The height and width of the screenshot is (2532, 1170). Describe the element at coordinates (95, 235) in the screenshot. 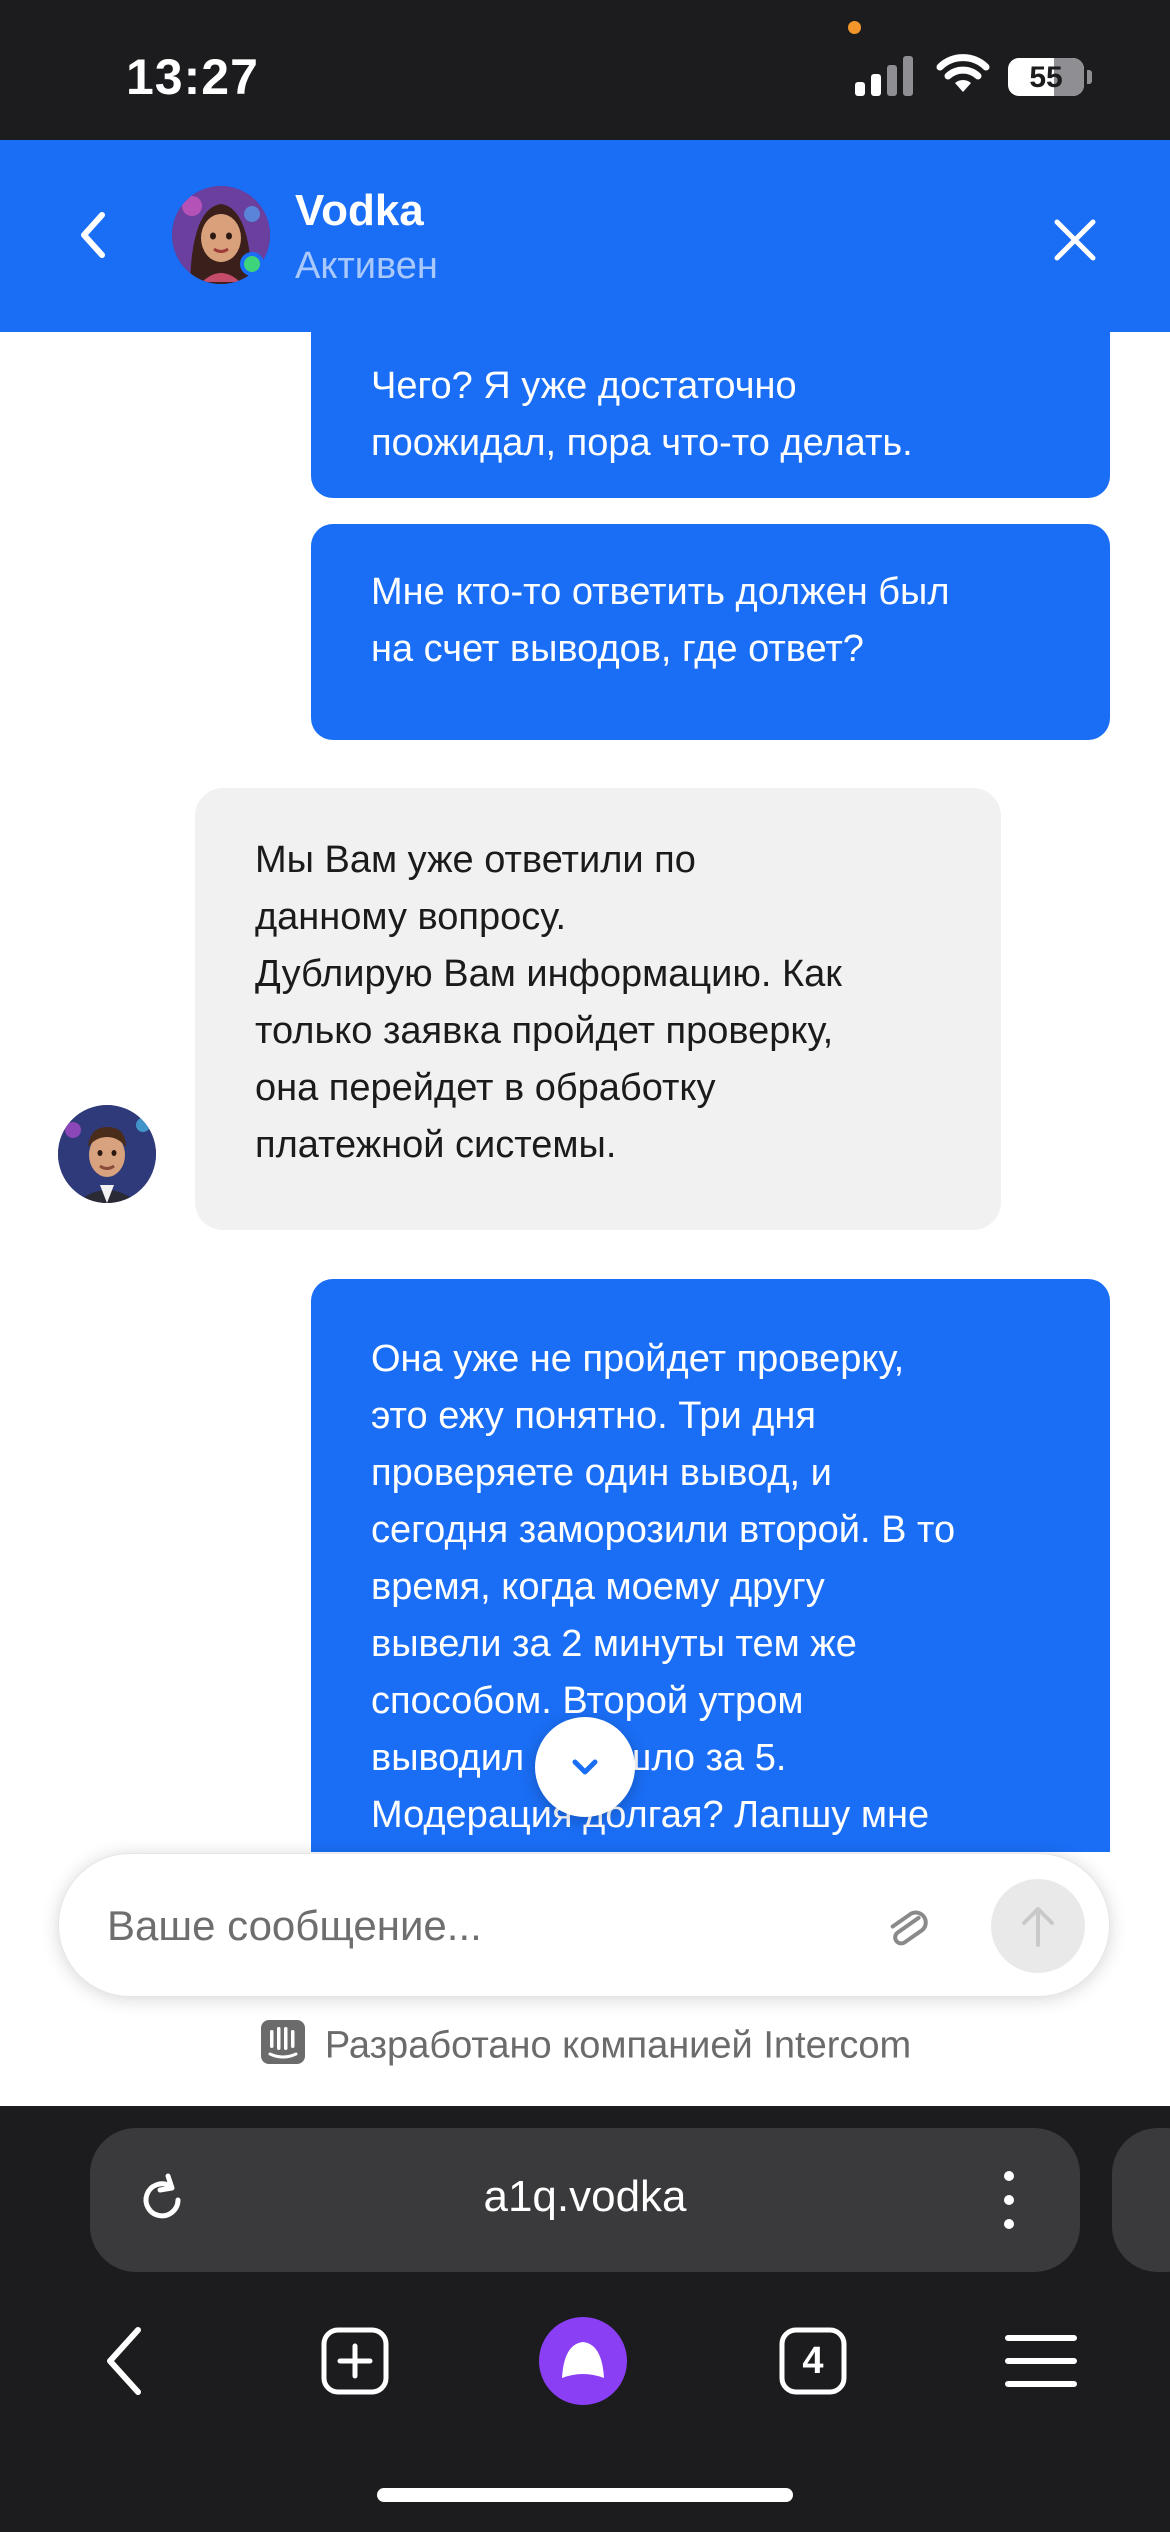

I see `chevron-left-icon` at that location.